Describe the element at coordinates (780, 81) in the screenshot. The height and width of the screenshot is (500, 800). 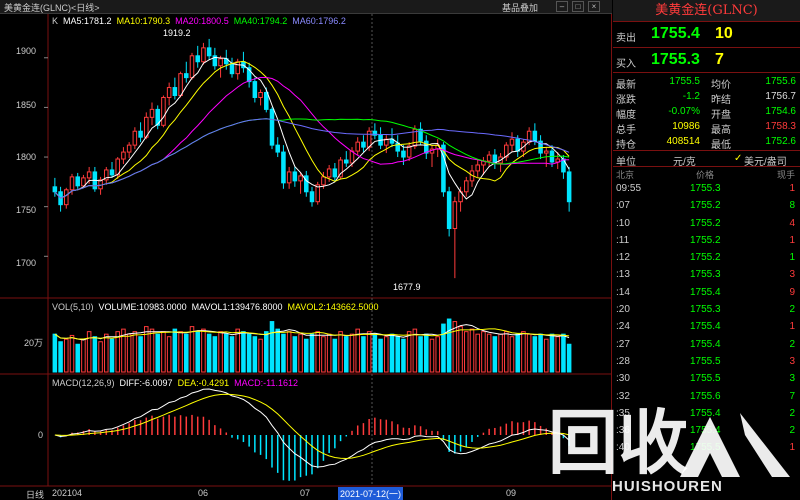
I see `stat-value: 1755.6` at that location.